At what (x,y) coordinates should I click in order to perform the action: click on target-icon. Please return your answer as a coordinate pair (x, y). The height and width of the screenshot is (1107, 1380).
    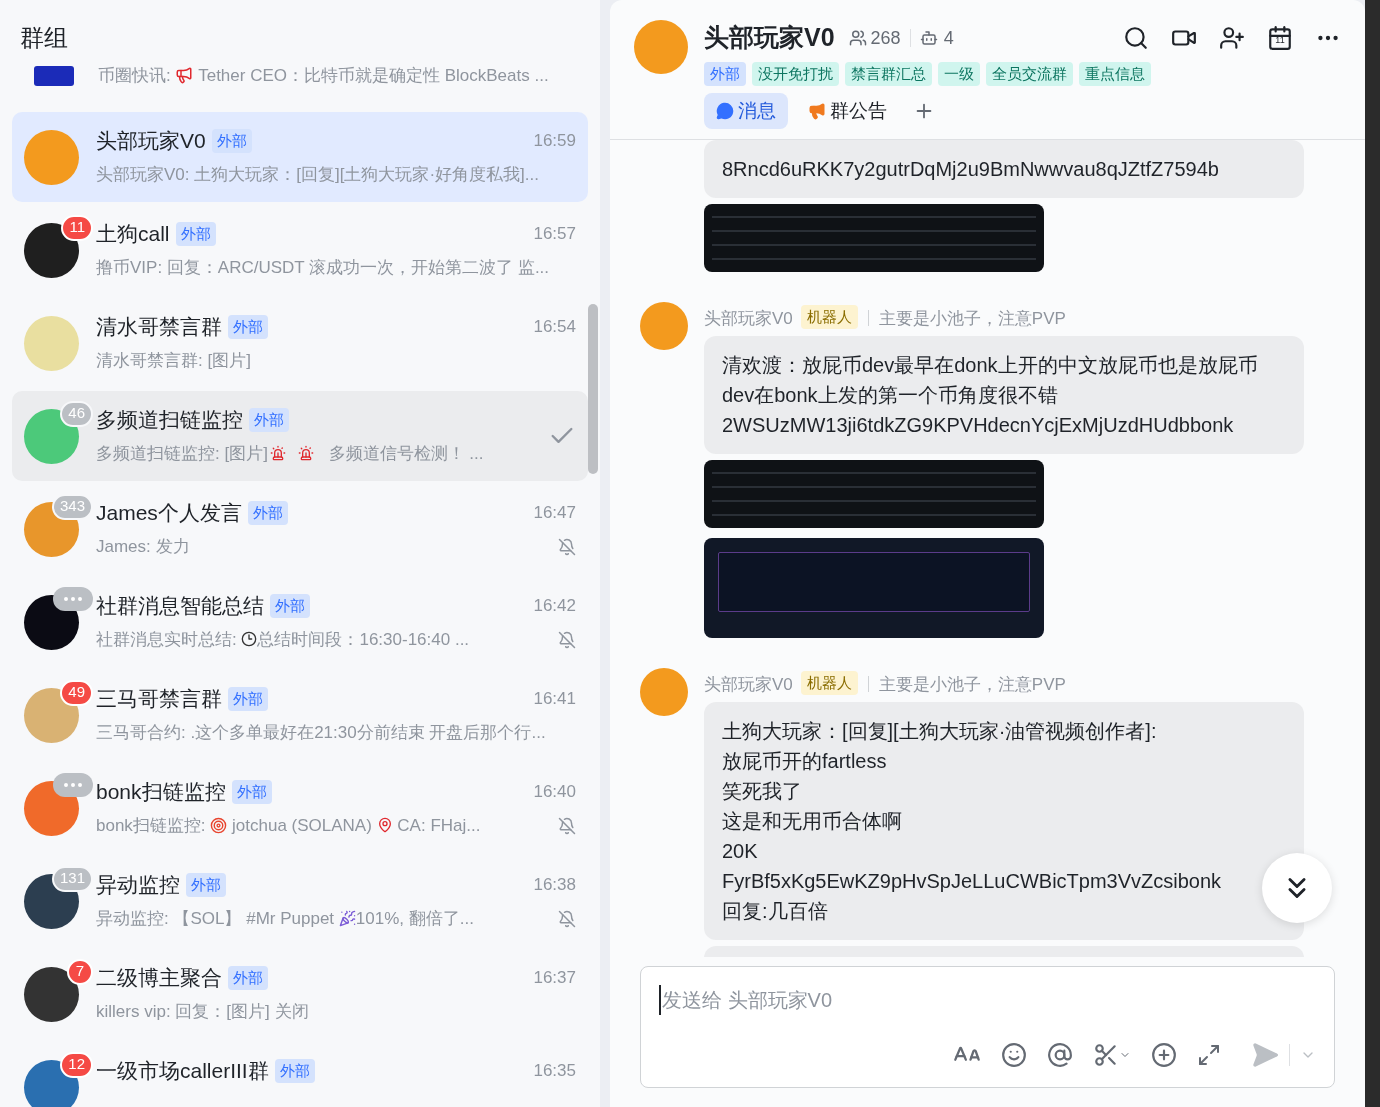
    Looking at the image, I should click on (219, 825).